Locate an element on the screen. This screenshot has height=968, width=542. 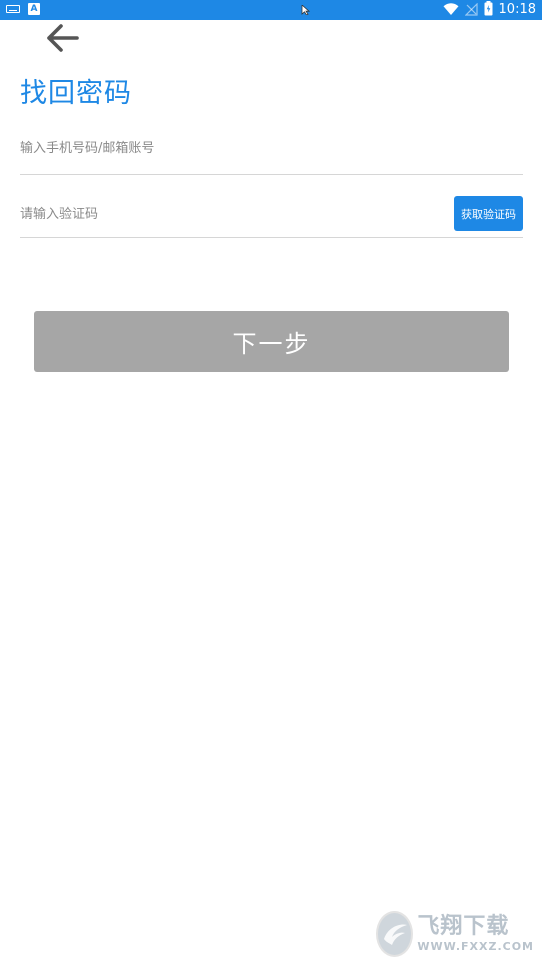
account-field is located at coordinates (271, 153).